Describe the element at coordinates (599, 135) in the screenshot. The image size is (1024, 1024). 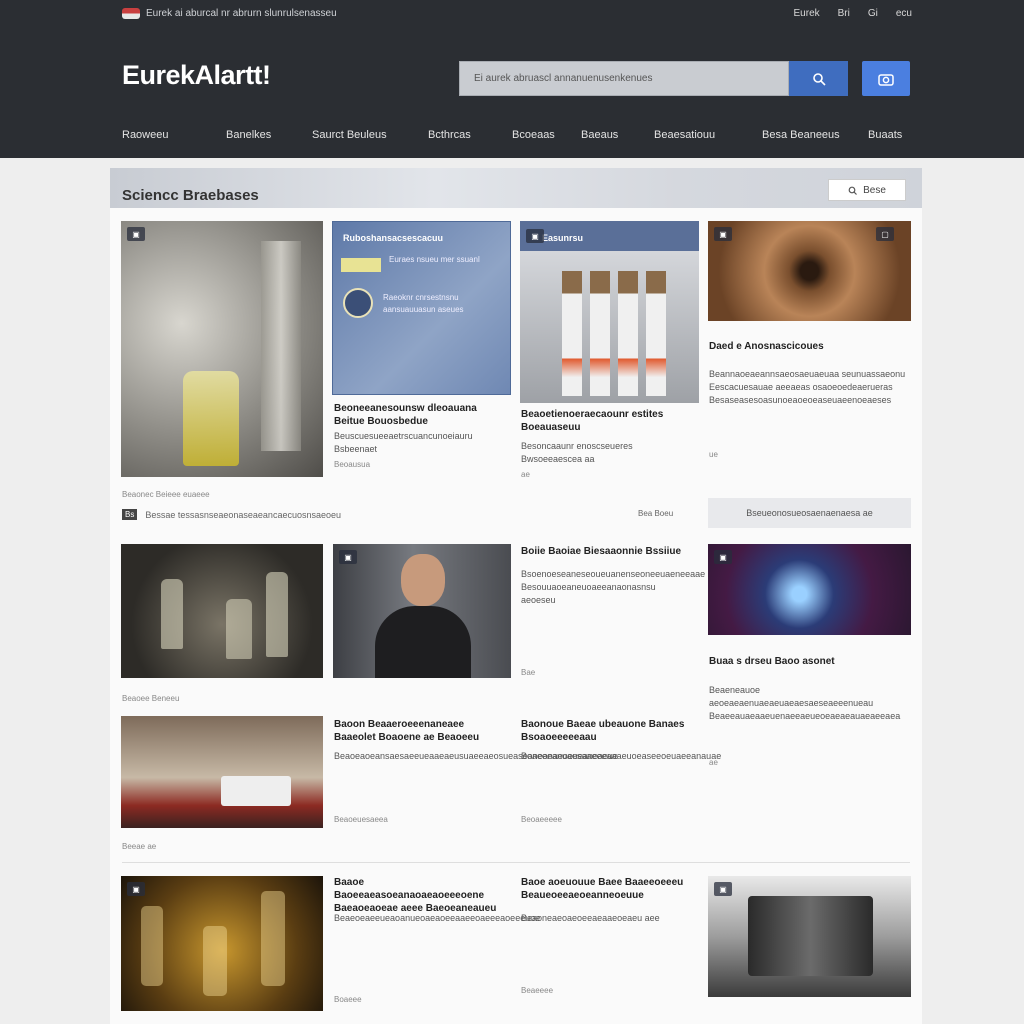
I see `nav-item-6: Baeaus` at that location.